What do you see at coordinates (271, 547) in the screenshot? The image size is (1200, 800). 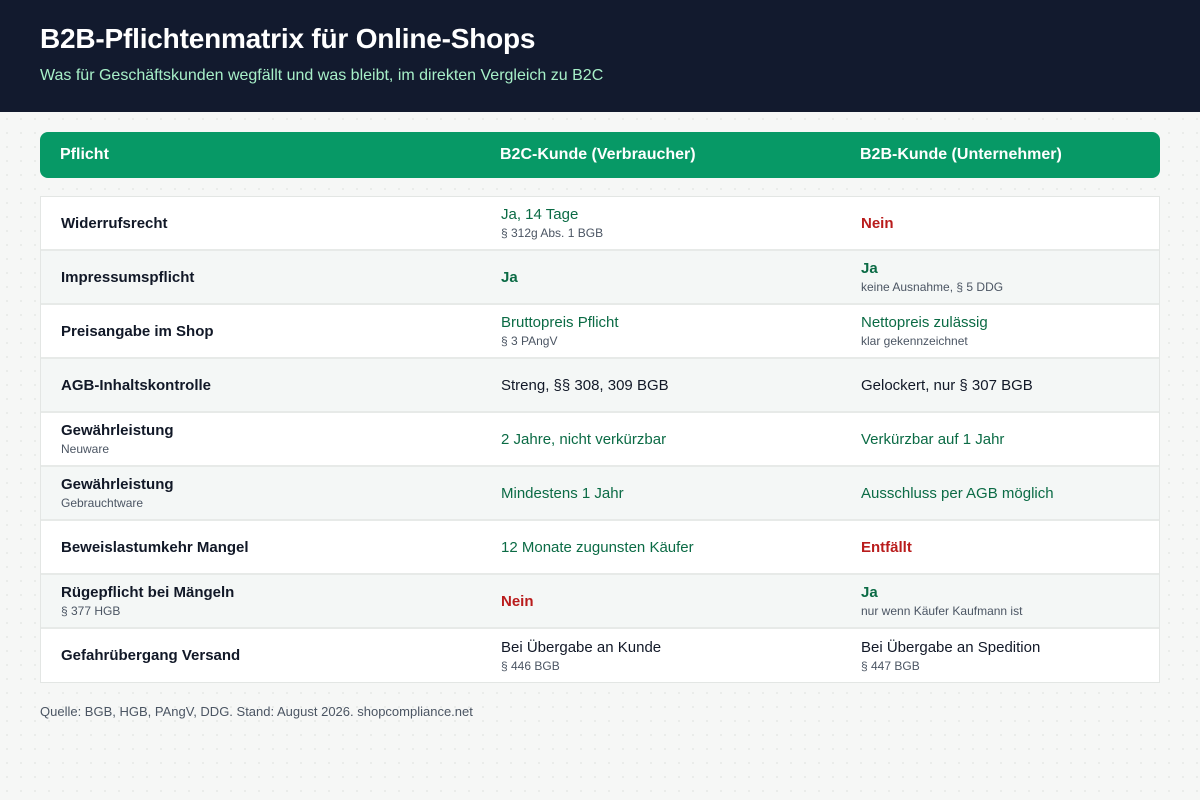 I see `pflicht-cell: Beweislastumkehr Mangel` at bounding box center [271, 547].